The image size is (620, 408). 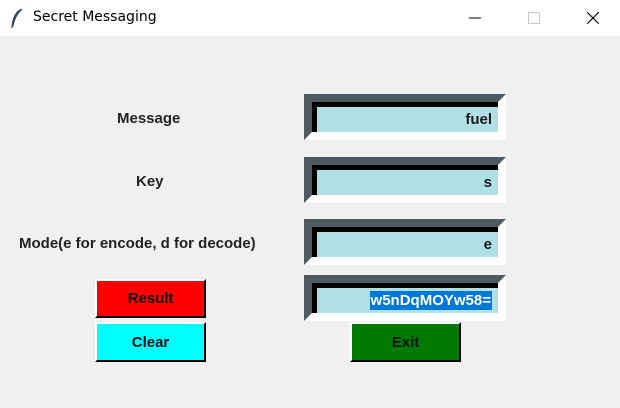 What do you see at coordinates (95, 17) in the screenshot?
I see `window-title: Secret Messaging` at bounding box center [95, 17].